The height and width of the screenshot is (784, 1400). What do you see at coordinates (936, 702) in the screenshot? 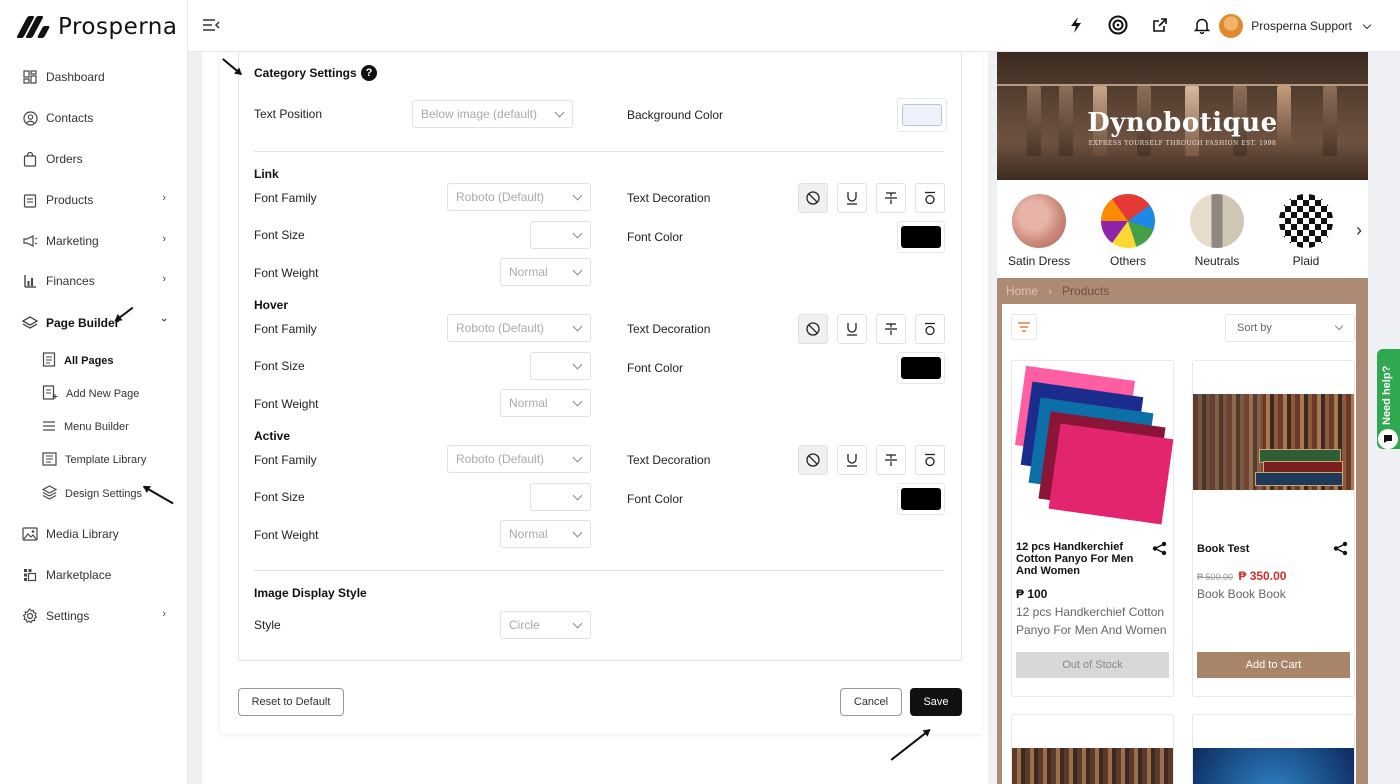
I see `save-button: Save` at bounding box center [936, 702].